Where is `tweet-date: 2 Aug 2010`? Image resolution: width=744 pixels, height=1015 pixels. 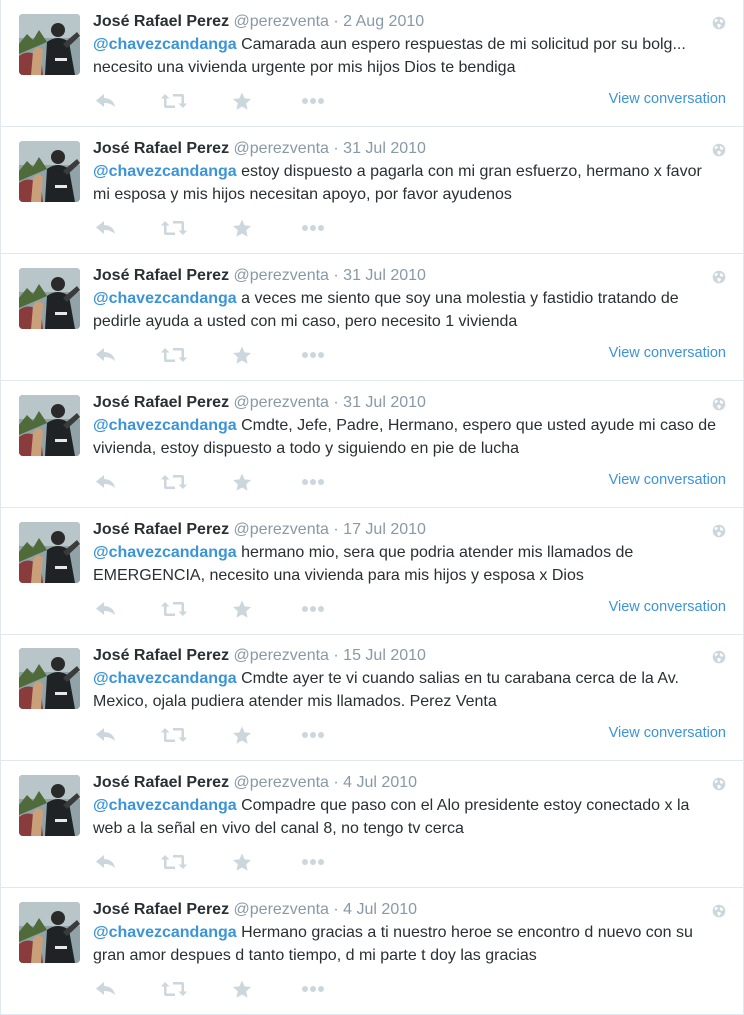
tweet-date: 2 Aug 2010 is located at coordinates (383, 21).